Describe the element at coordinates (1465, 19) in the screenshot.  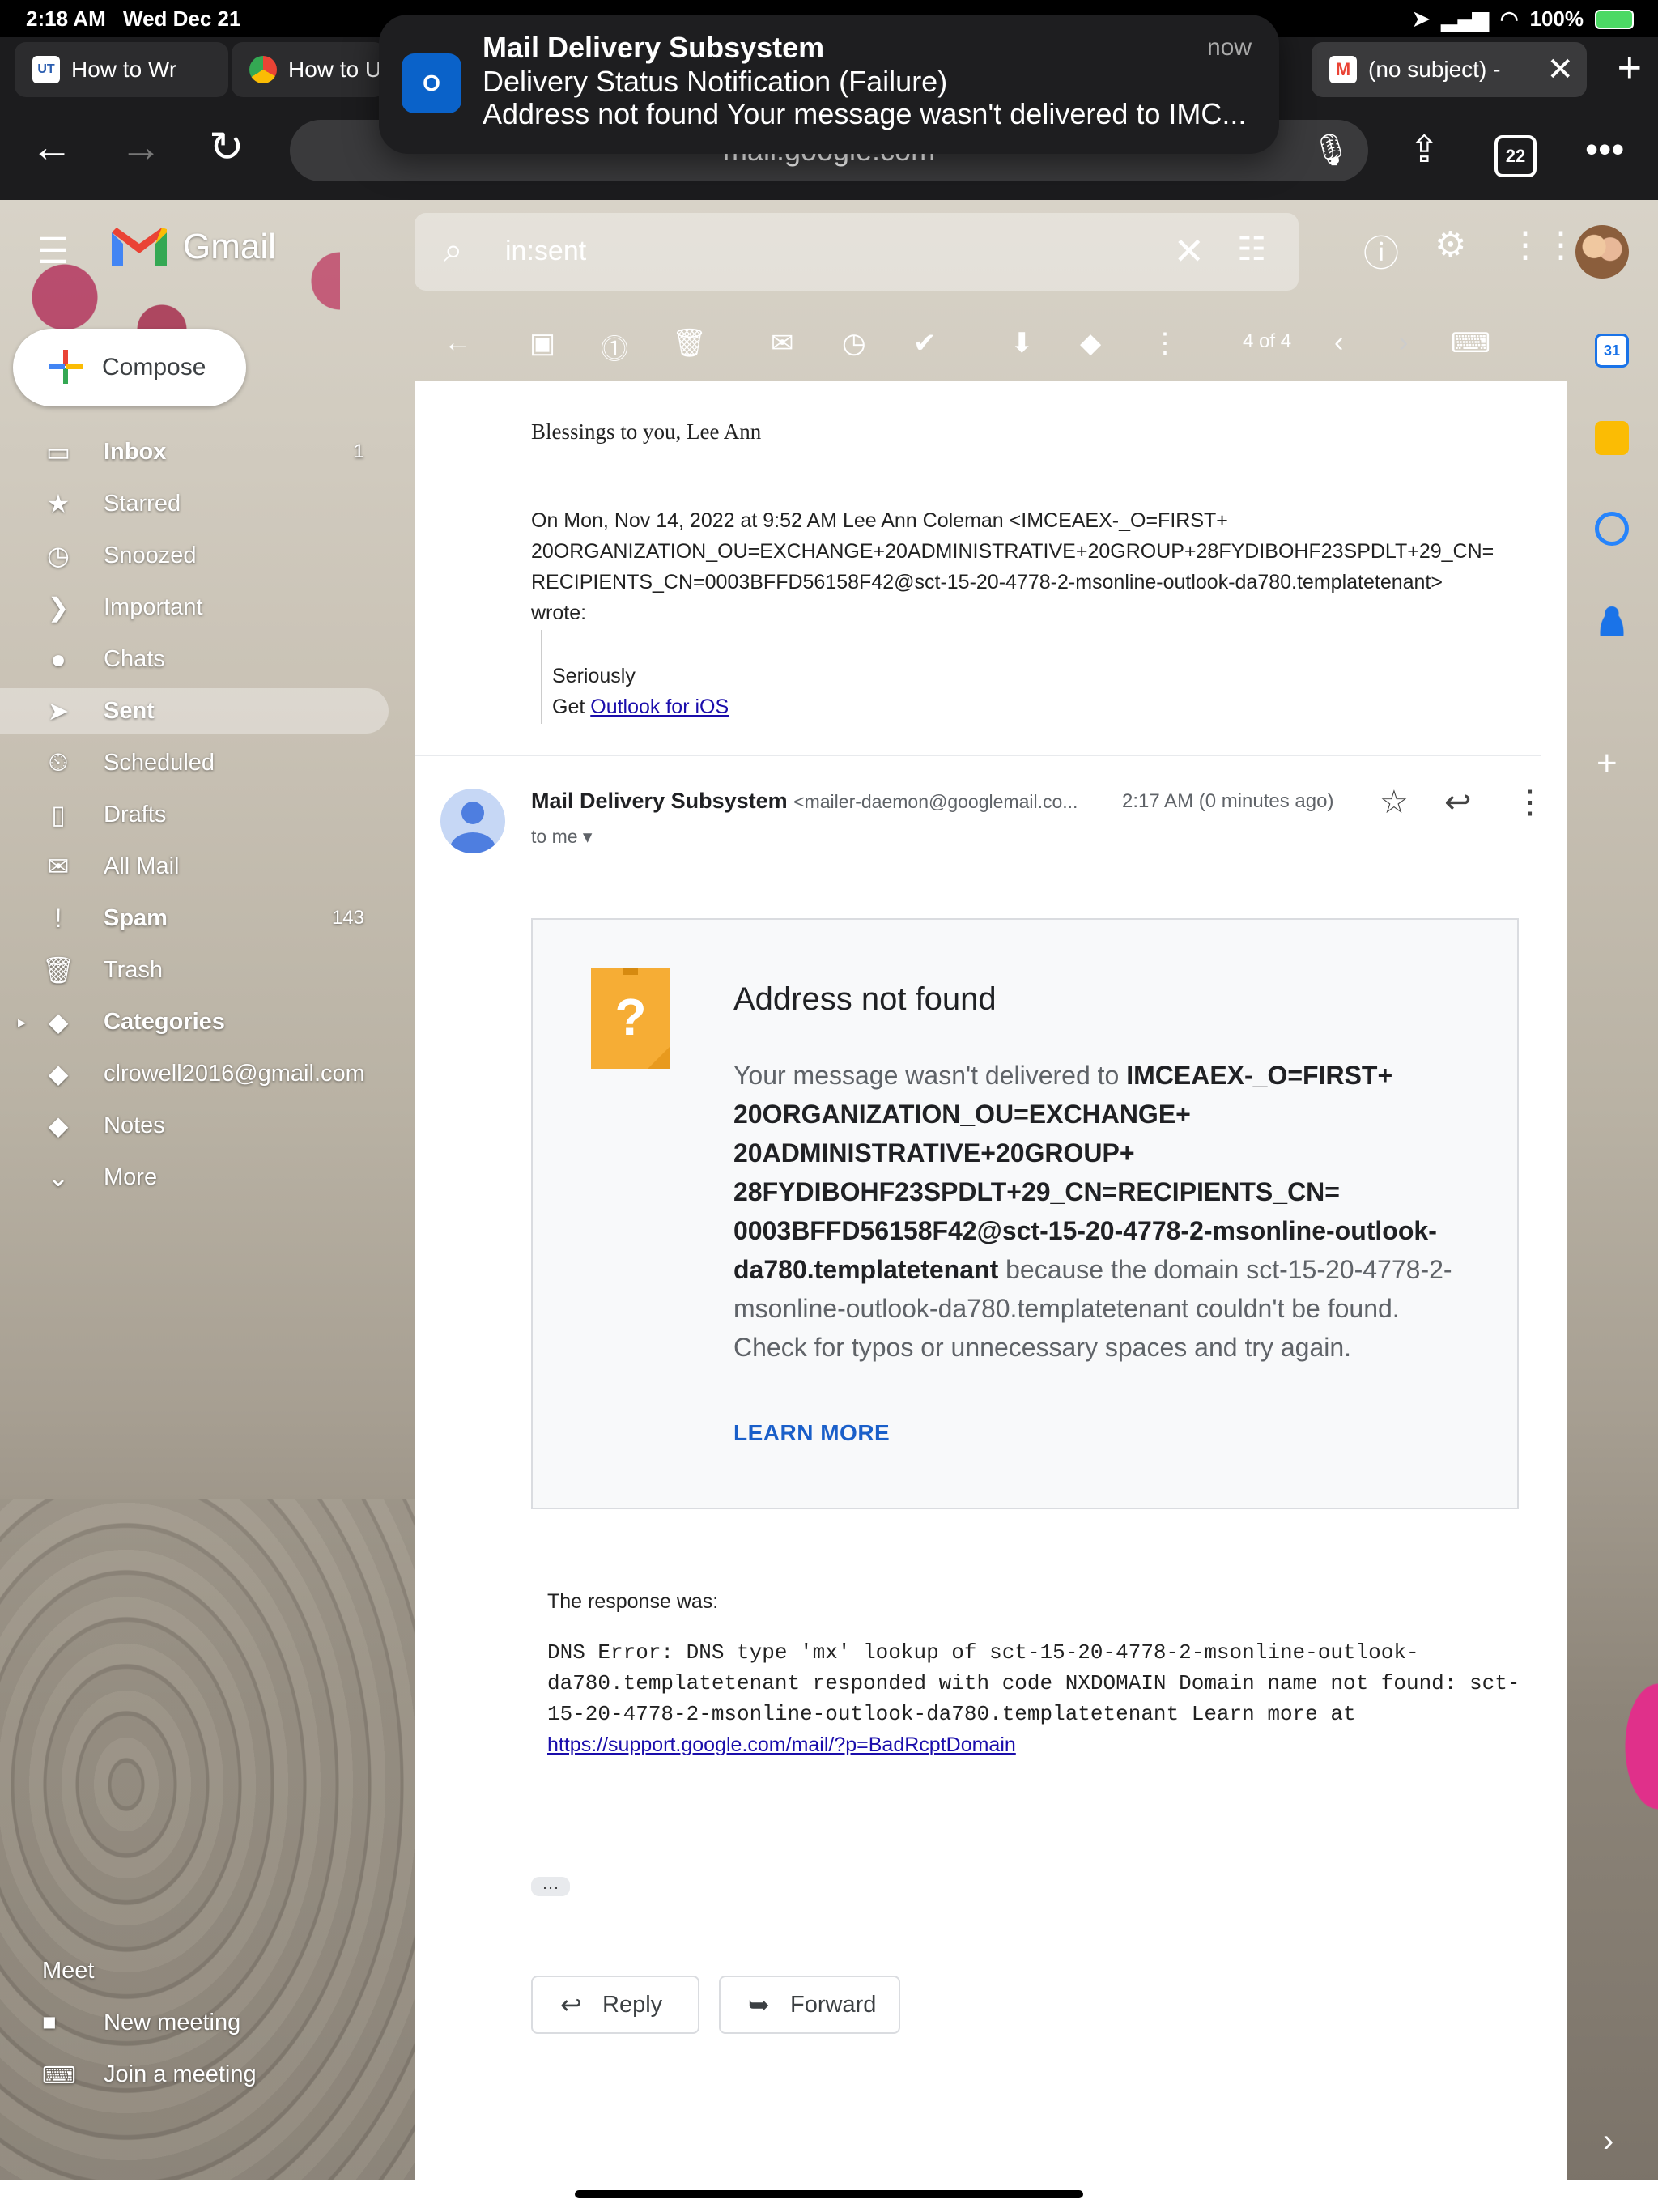
I see `signal-icon: ▂▄▆` at that location.